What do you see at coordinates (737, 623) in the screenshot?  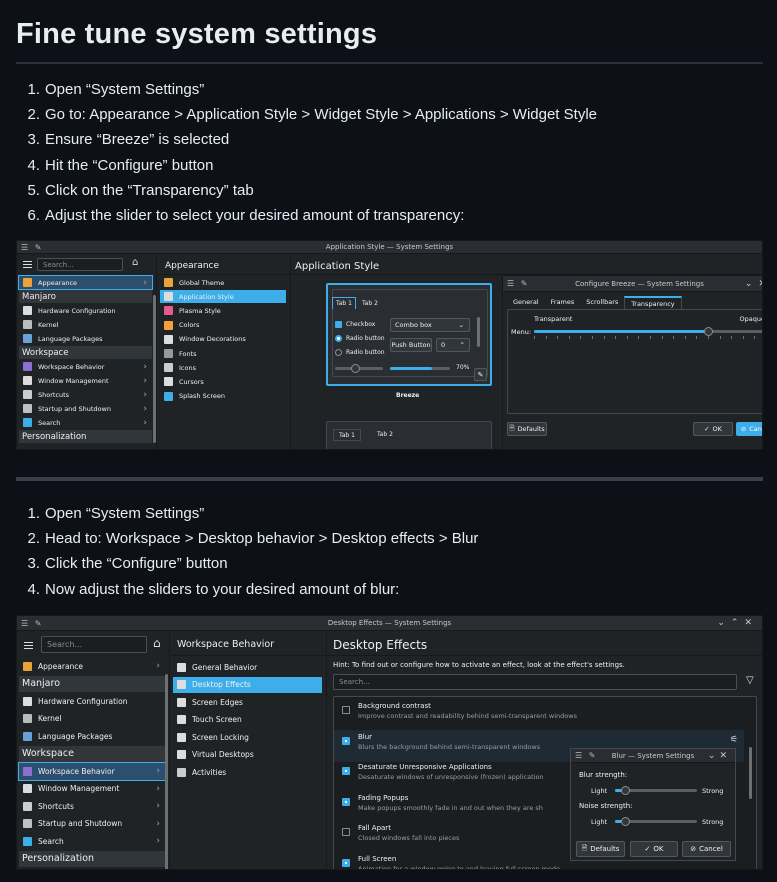 I see `window-controls: ⌄⌃✕` at bounding box center [737, 623].